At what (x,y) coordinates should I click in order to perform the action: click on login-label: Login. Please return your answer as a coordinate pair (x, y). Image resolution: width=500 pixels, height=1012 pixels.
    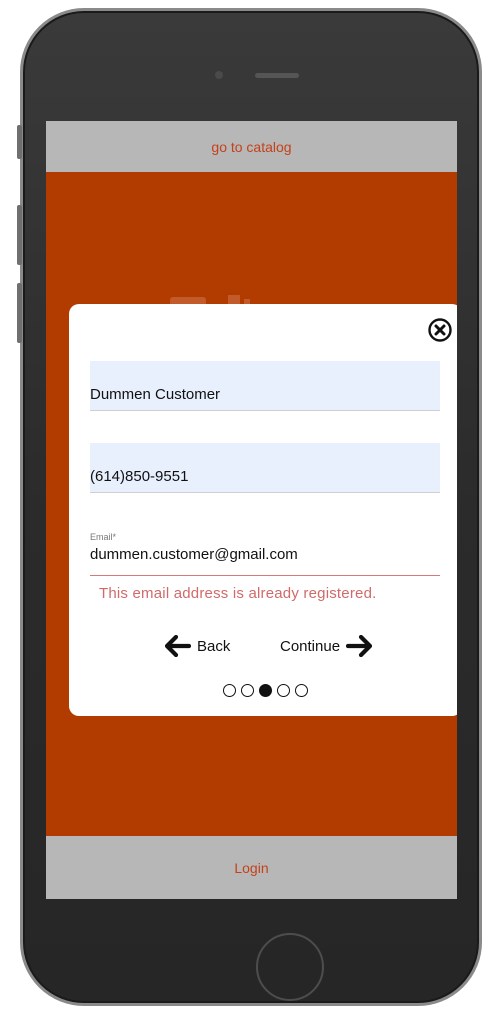
    Looking at the image, I should click on (251, 867).